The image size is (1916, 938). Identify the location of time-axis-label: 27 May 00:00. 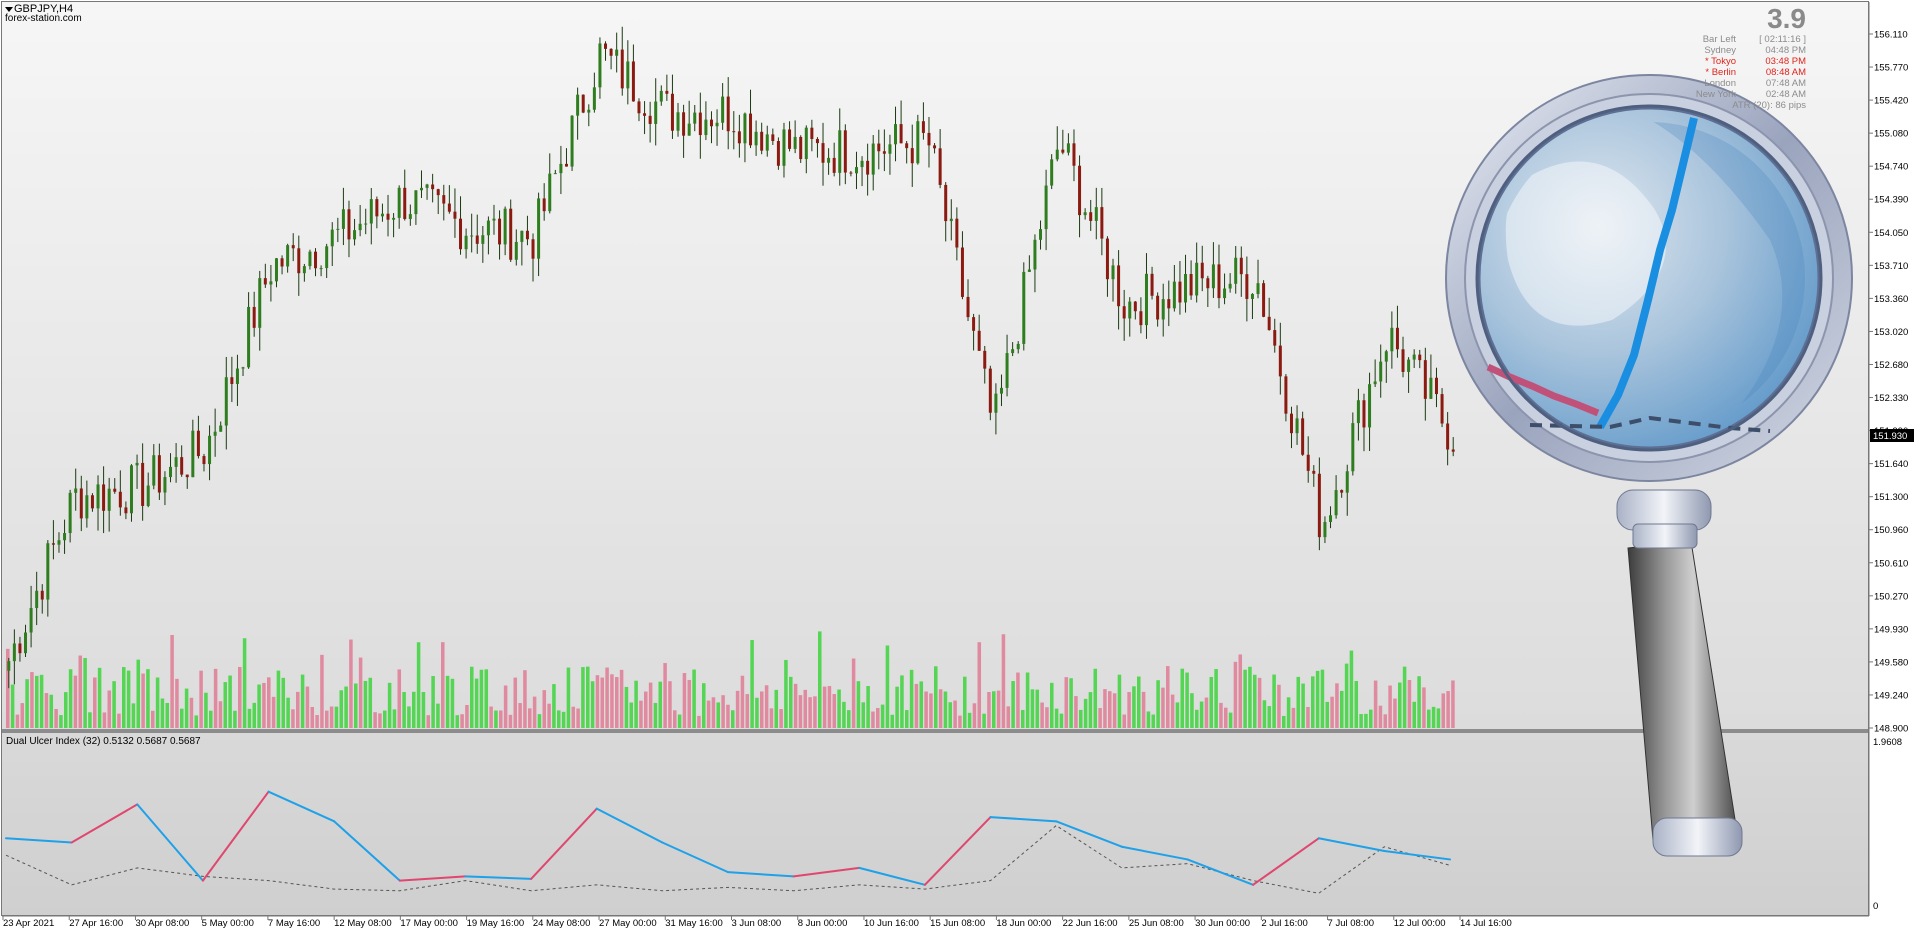
(628, 923).